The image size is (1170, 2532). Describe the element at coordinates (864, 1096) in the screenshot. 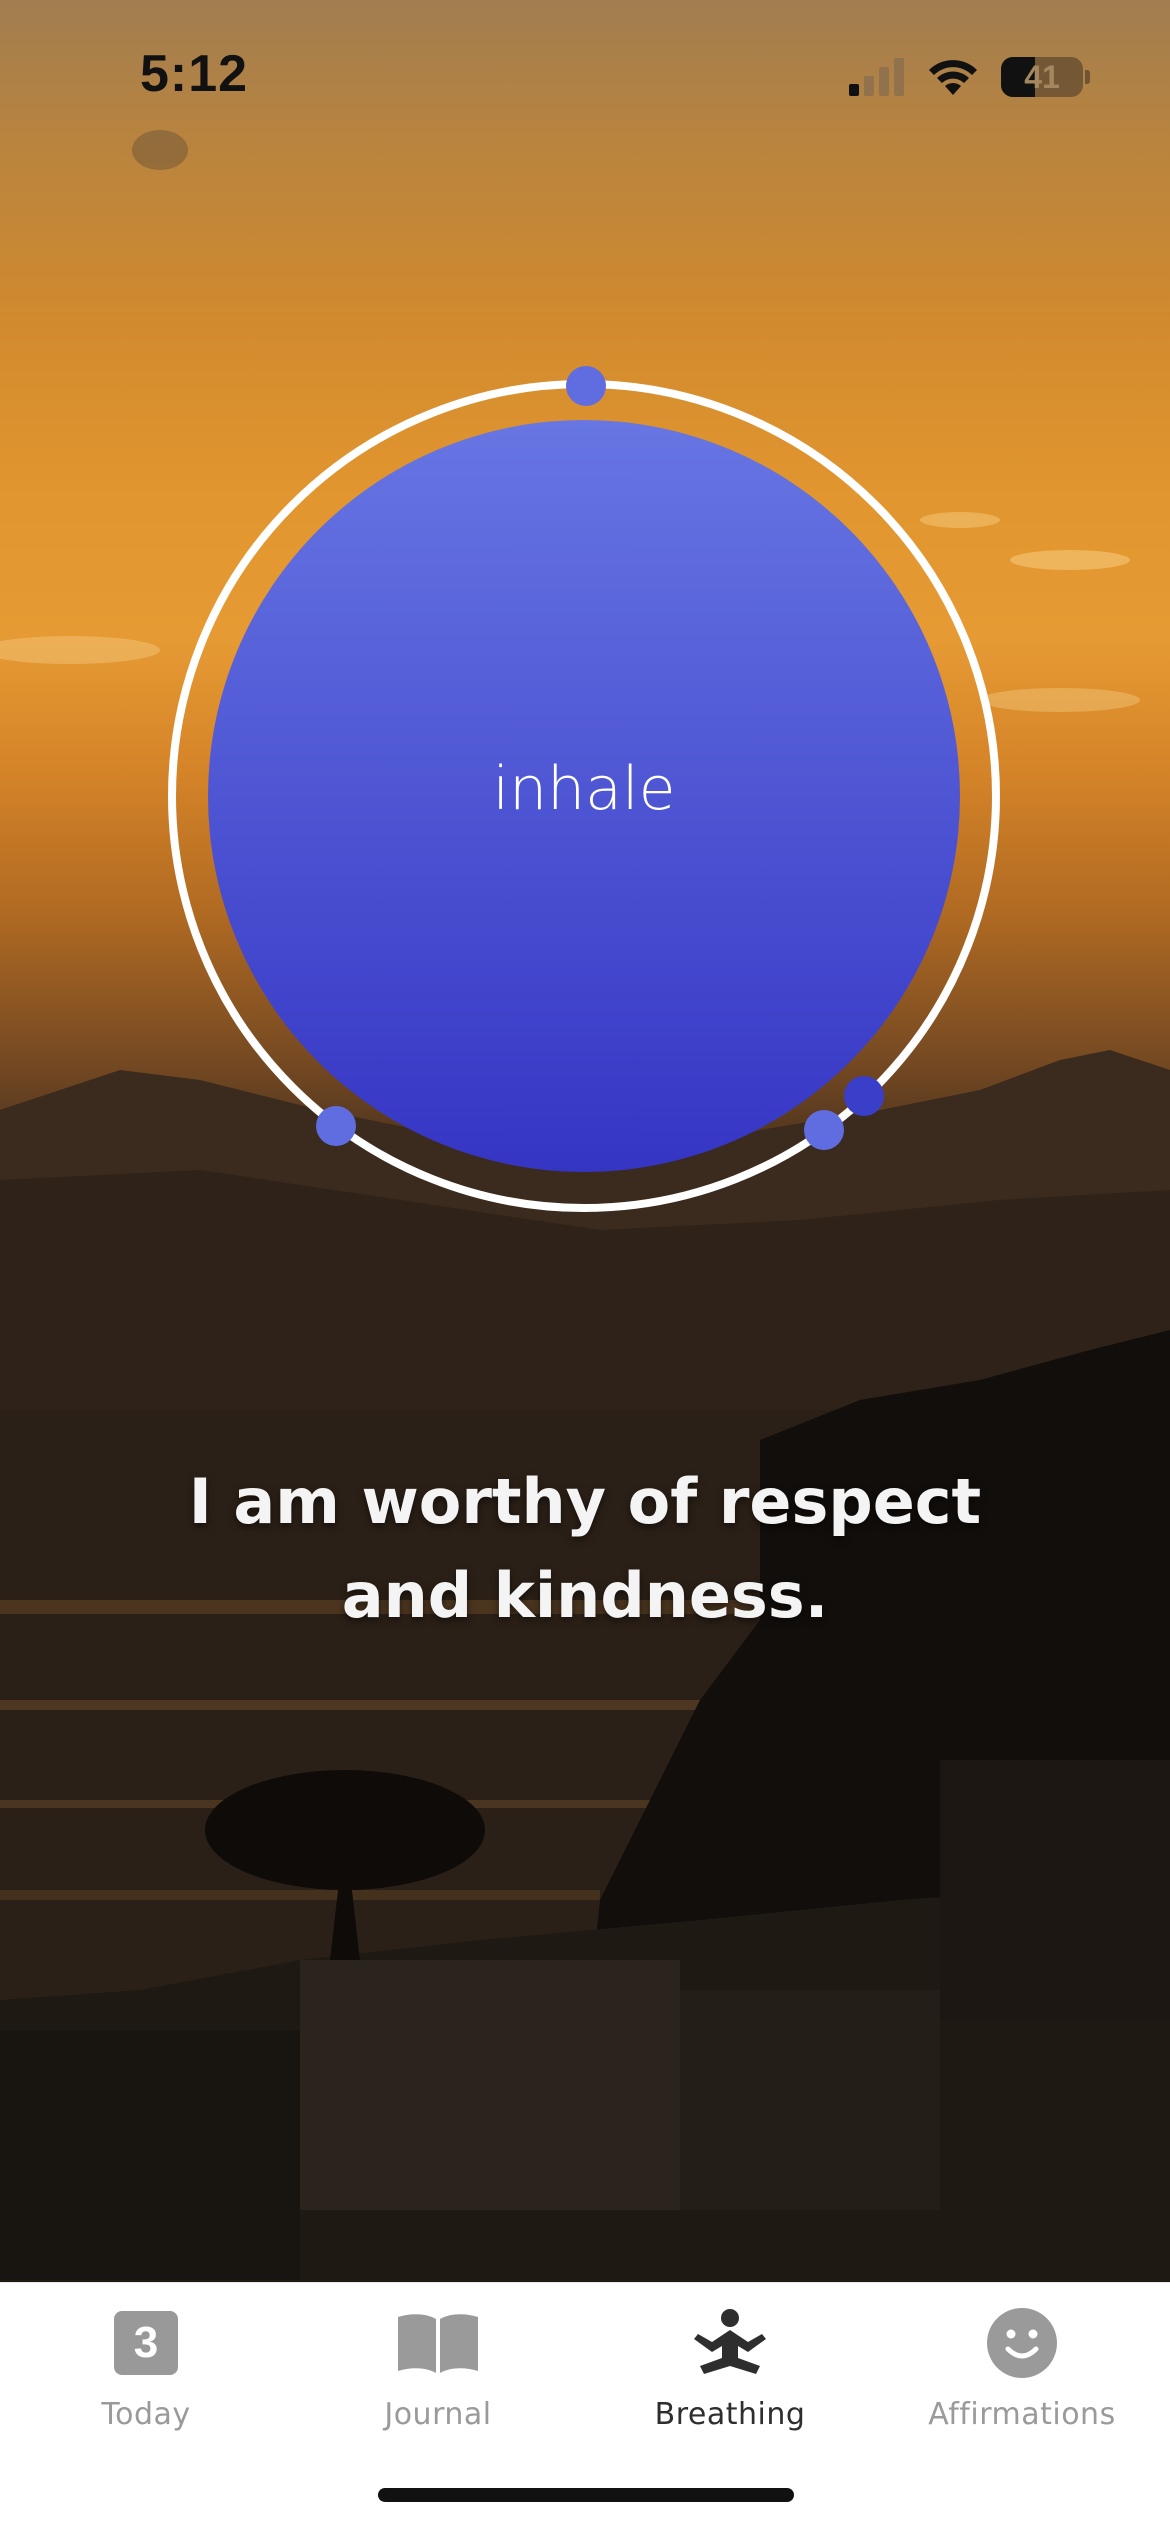

I see `ring-marker-progress` at that location.